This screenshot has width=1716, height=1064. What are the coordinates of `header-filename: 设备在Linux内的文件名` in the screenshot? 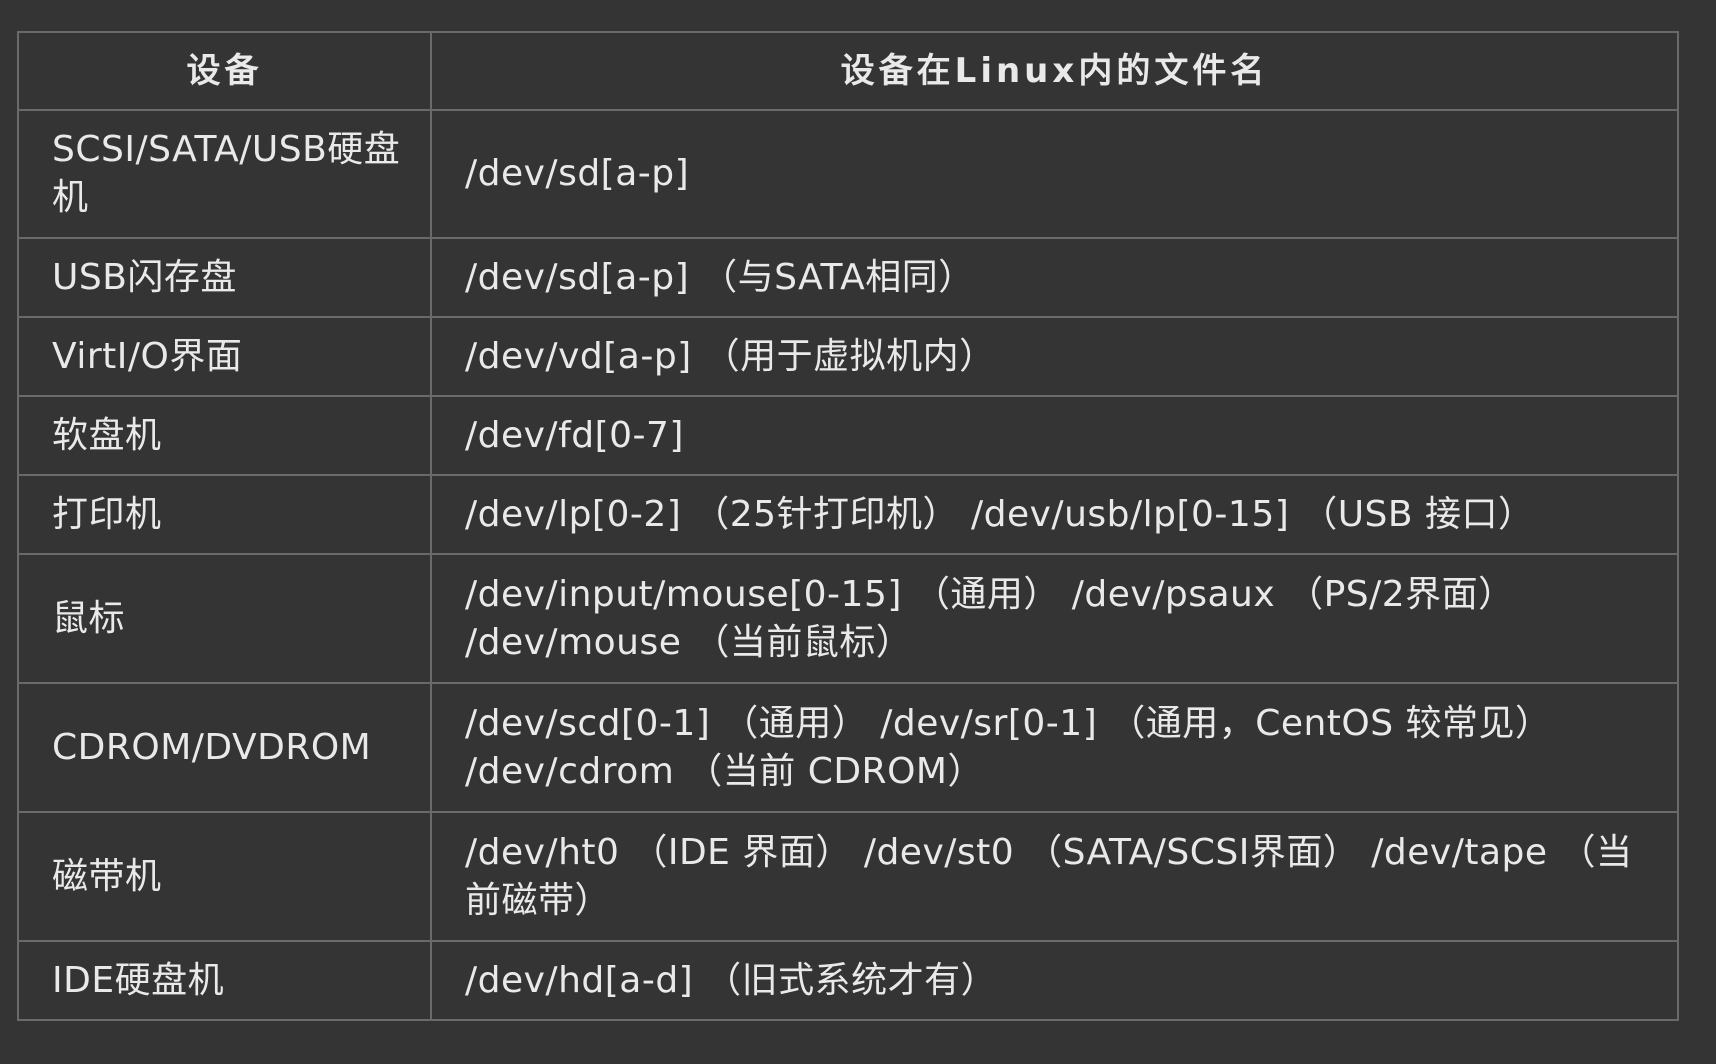 It's located at (1054, 71).